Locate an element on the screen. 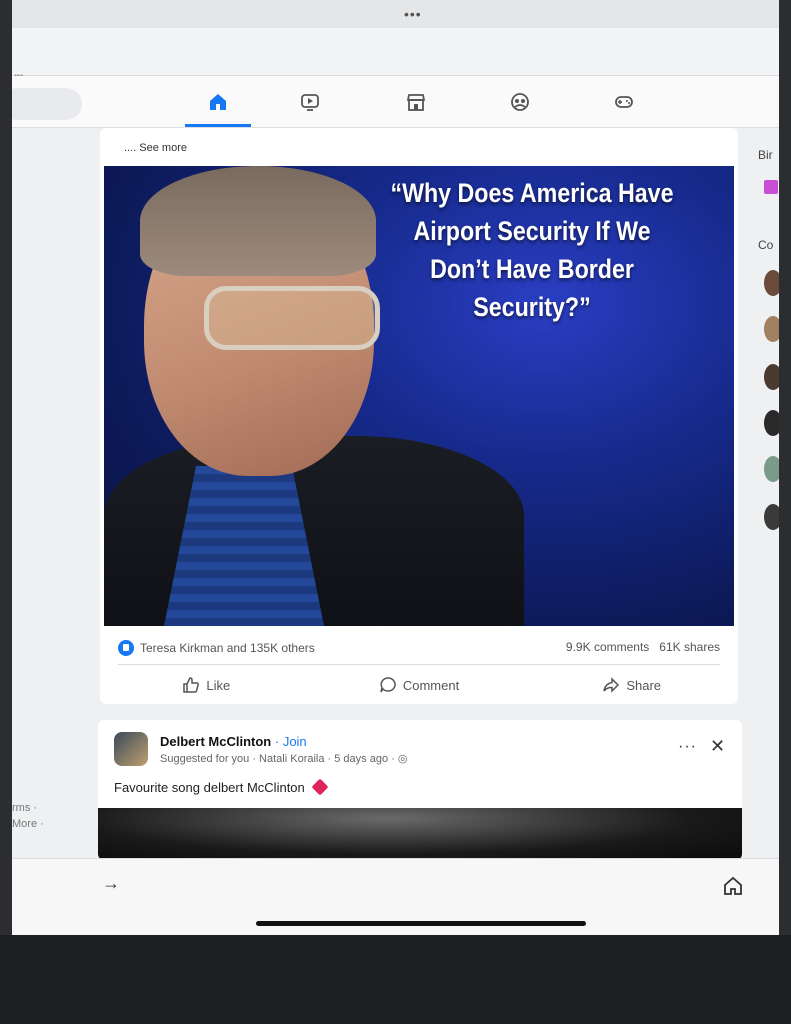 This screenshot has width=791, height=1024. post-text: Favourite song delbert McClinton is located at coordinates (221, 787).